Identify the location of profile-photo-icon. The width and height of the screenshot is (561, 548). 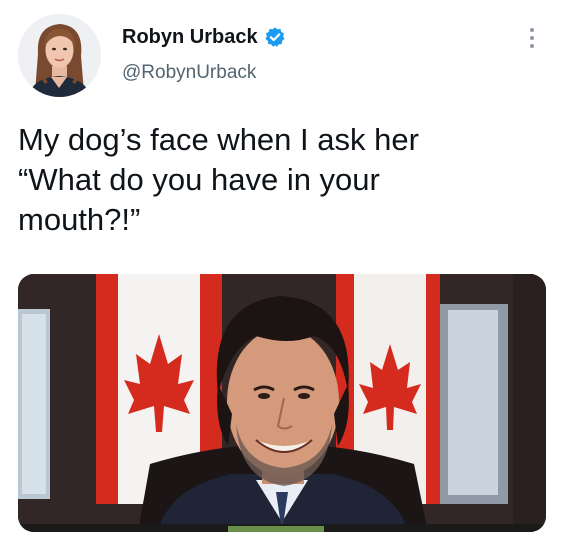
(59, 55).